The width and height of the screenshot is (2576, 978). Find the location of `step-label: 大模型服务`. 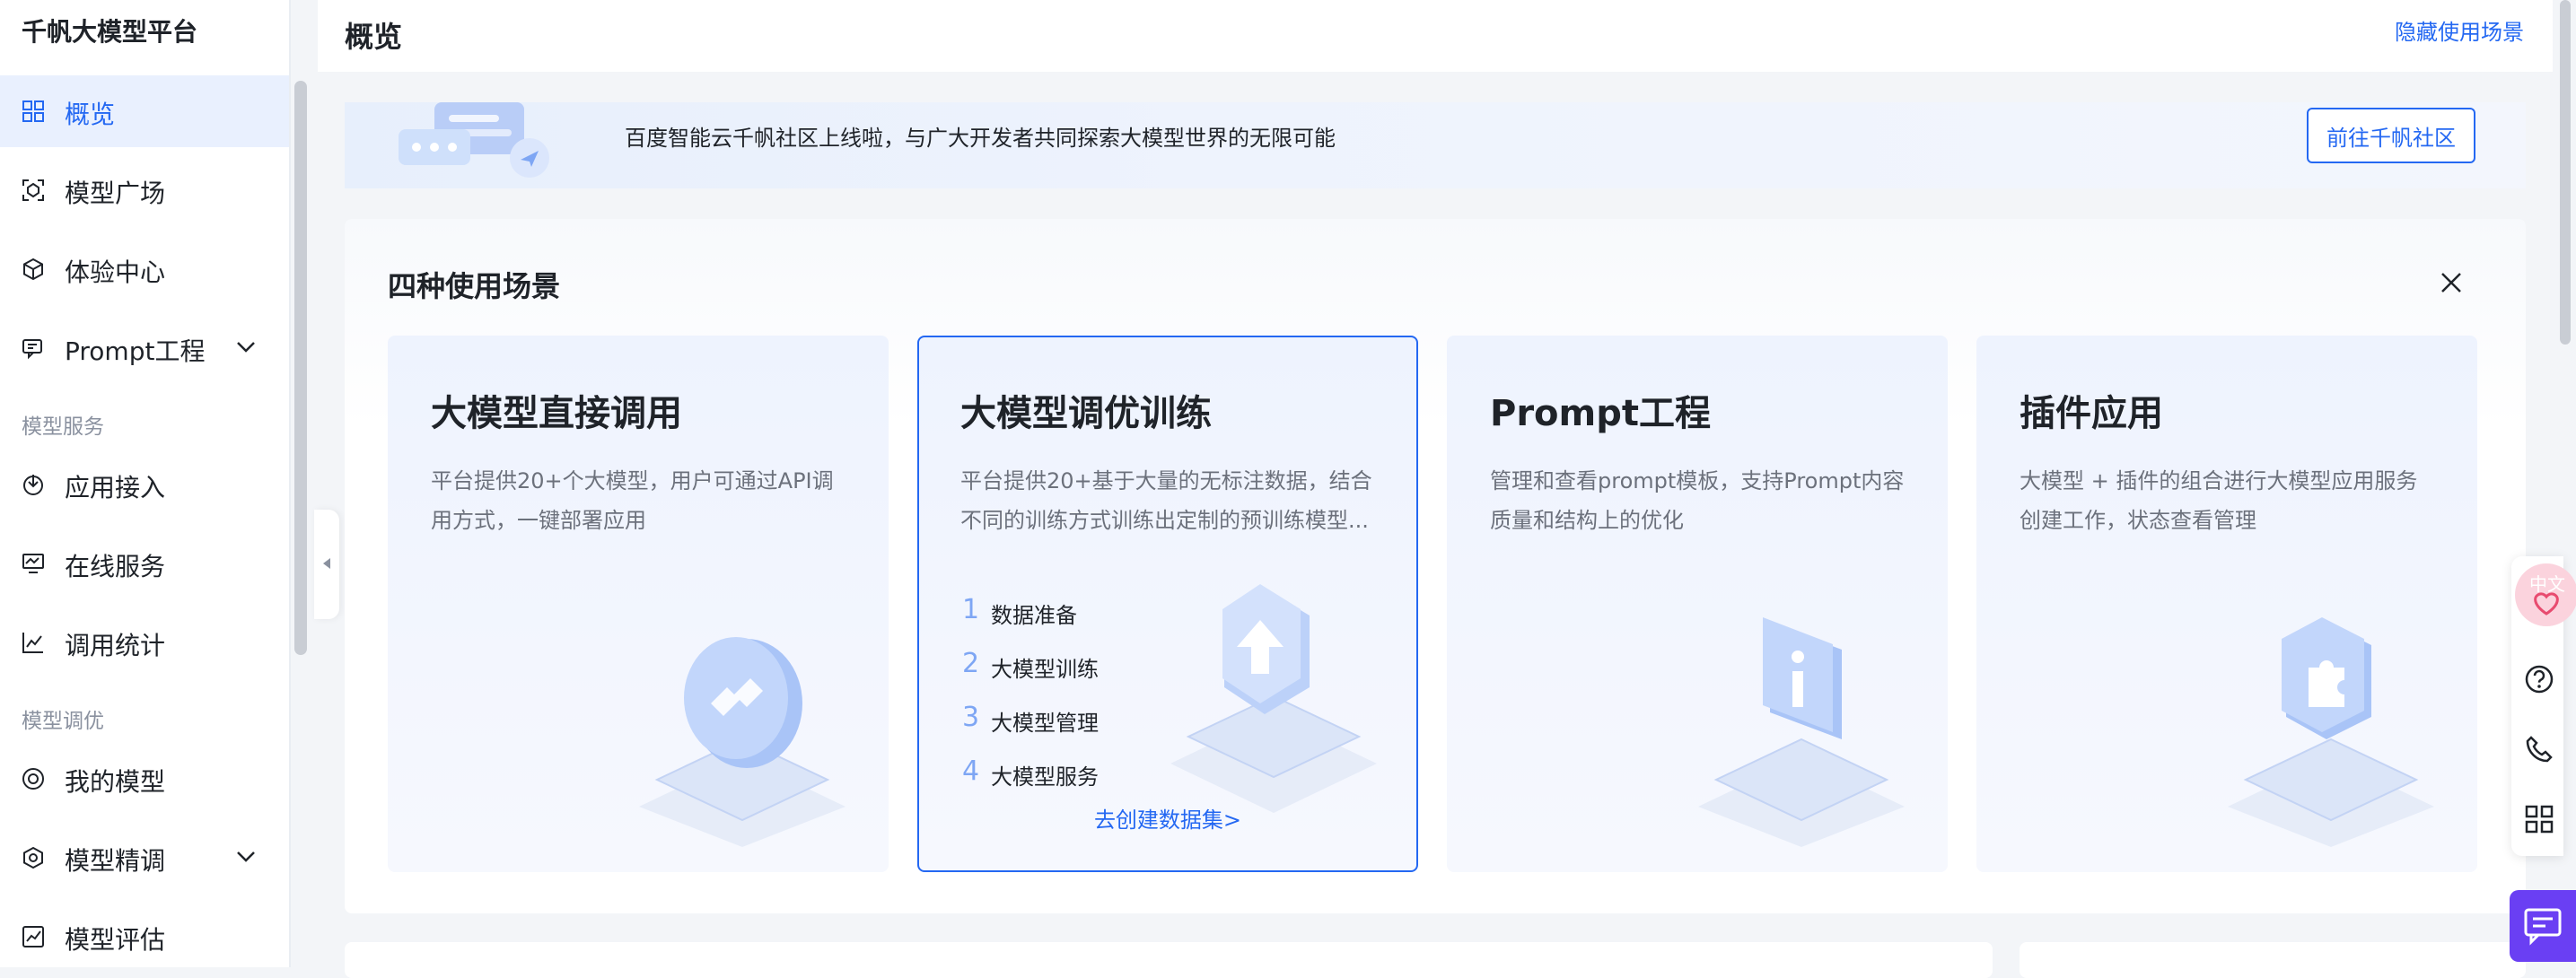

step-label: 大模型服务 is located at coordinates (1045, 777).